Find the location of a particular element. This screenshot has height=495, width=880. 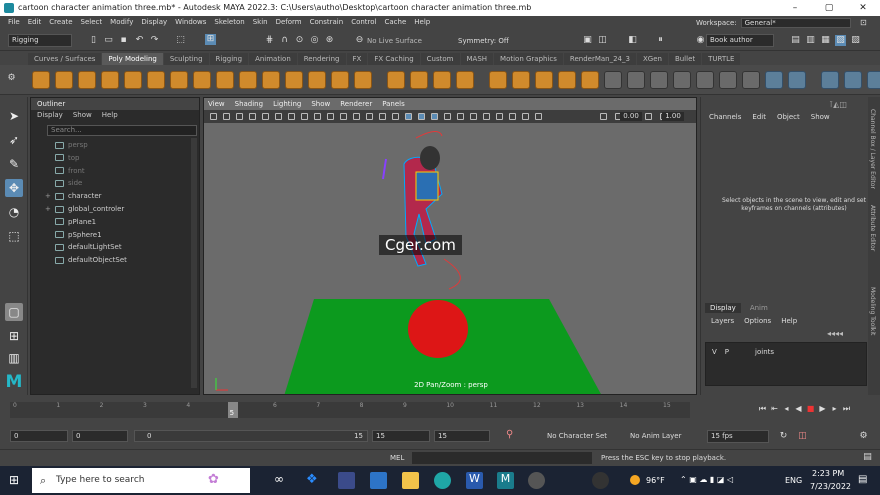

outliner-item-persp: persp is located at coordinates (66, 145).